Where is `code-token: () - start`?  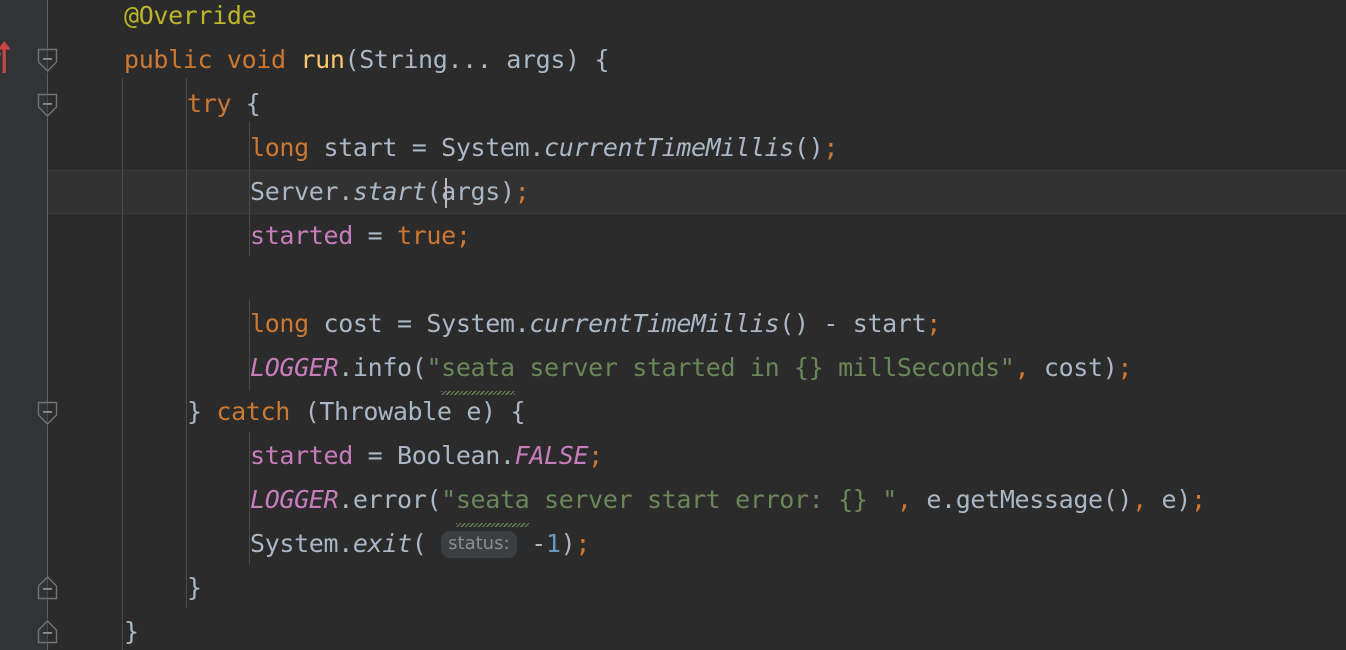 code-token: () - start is located at coordinates (853, 323).